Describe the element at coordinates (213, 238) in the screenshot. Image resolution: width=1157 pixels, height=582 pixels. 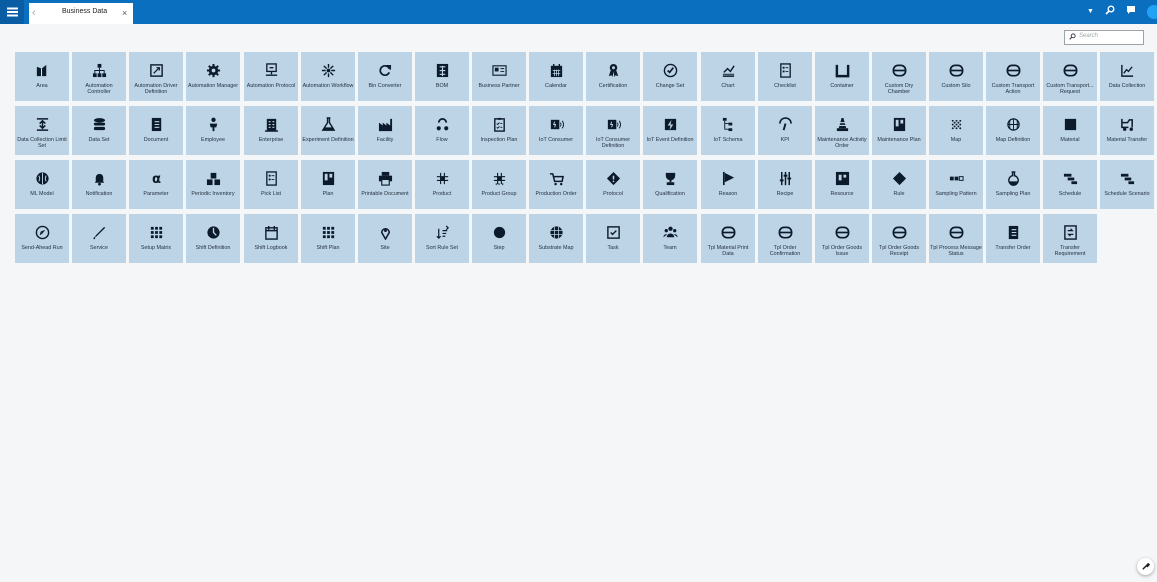
I see `tile-shift-definition: Shift Definition` at that location.